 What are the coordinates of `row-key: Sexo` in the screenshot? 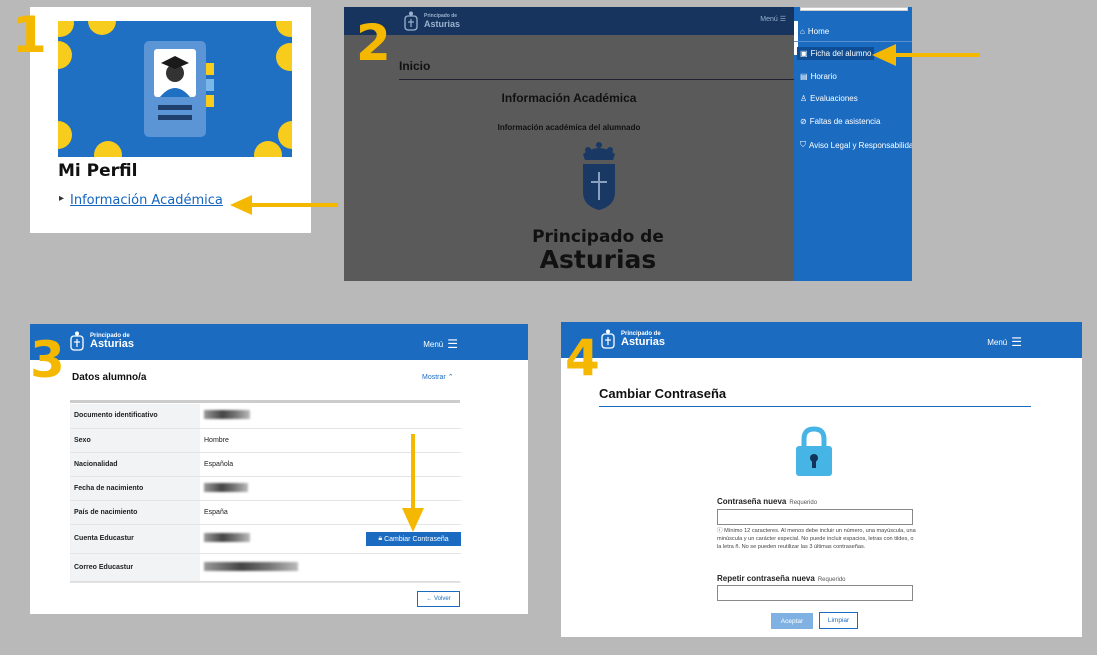 It's located at (135, 440).